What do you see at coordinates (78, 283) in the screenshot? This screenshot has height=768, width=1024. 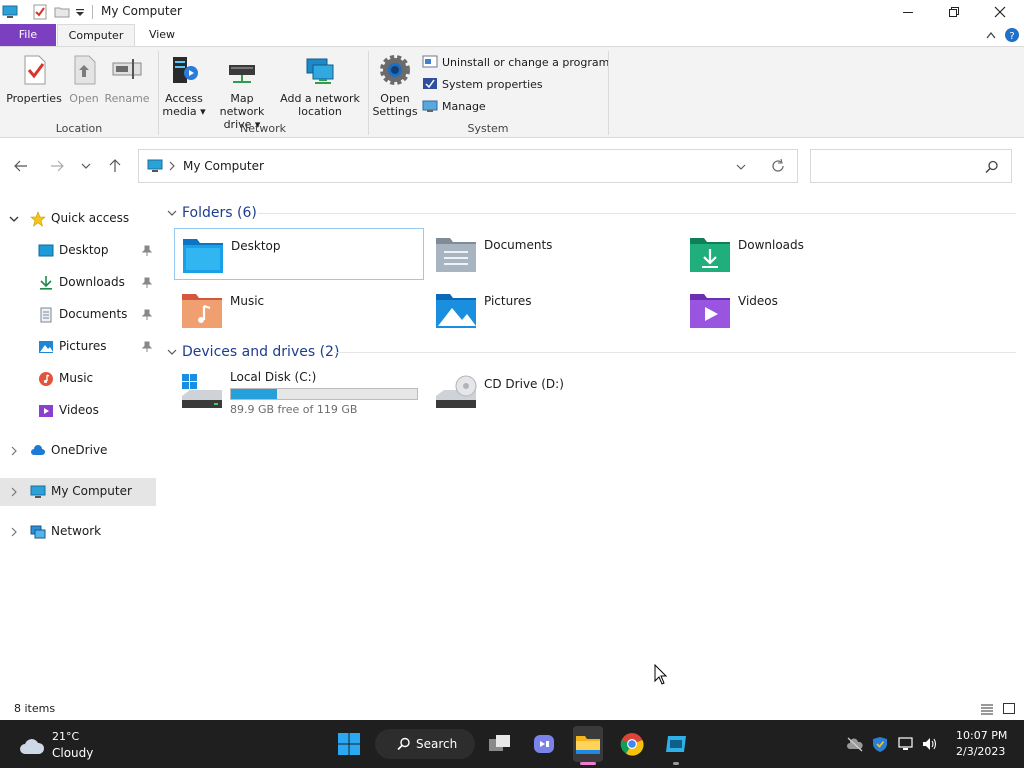 I see `nav-item-downloads: Downloads` at bounding box center [78, 283].